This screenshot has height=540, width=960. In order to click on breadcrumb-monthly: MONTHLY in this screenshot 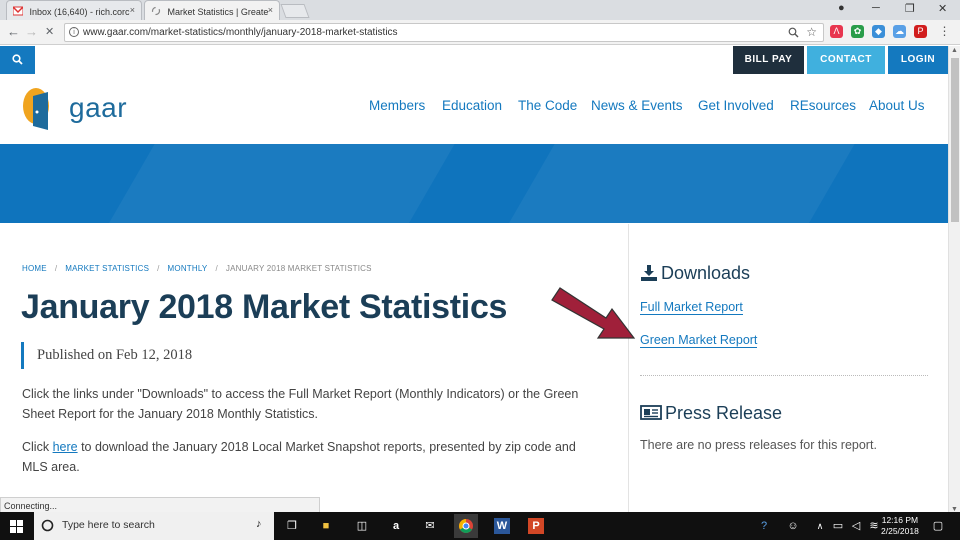, I will do `click(188, 268)`.